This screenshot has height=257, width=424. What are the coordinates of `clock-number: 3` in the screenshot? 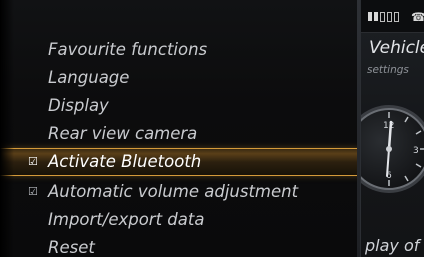 It's located at (416, 151).